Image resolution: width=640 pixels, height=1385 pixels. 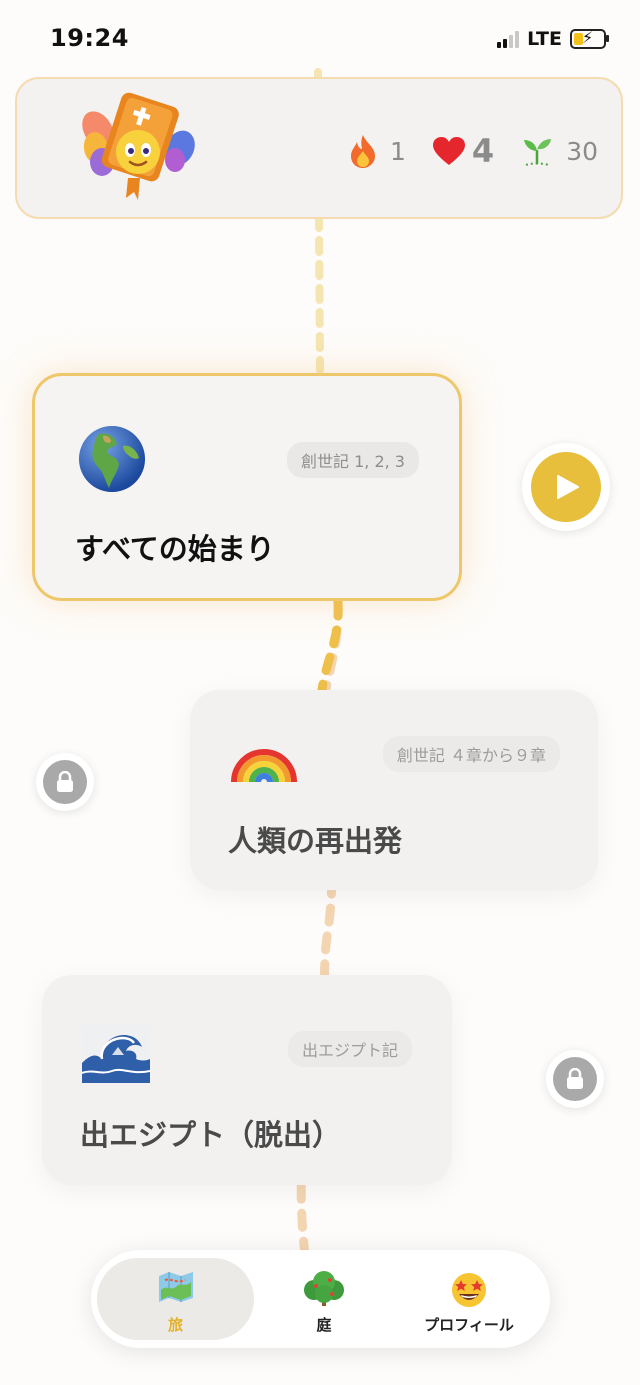 What do you see at coordinates (394, 790) in the screenshot?
I see `lesson-card-2: 創世記 ４章から９章 人類の再出発` at bounding box center [394, 790].